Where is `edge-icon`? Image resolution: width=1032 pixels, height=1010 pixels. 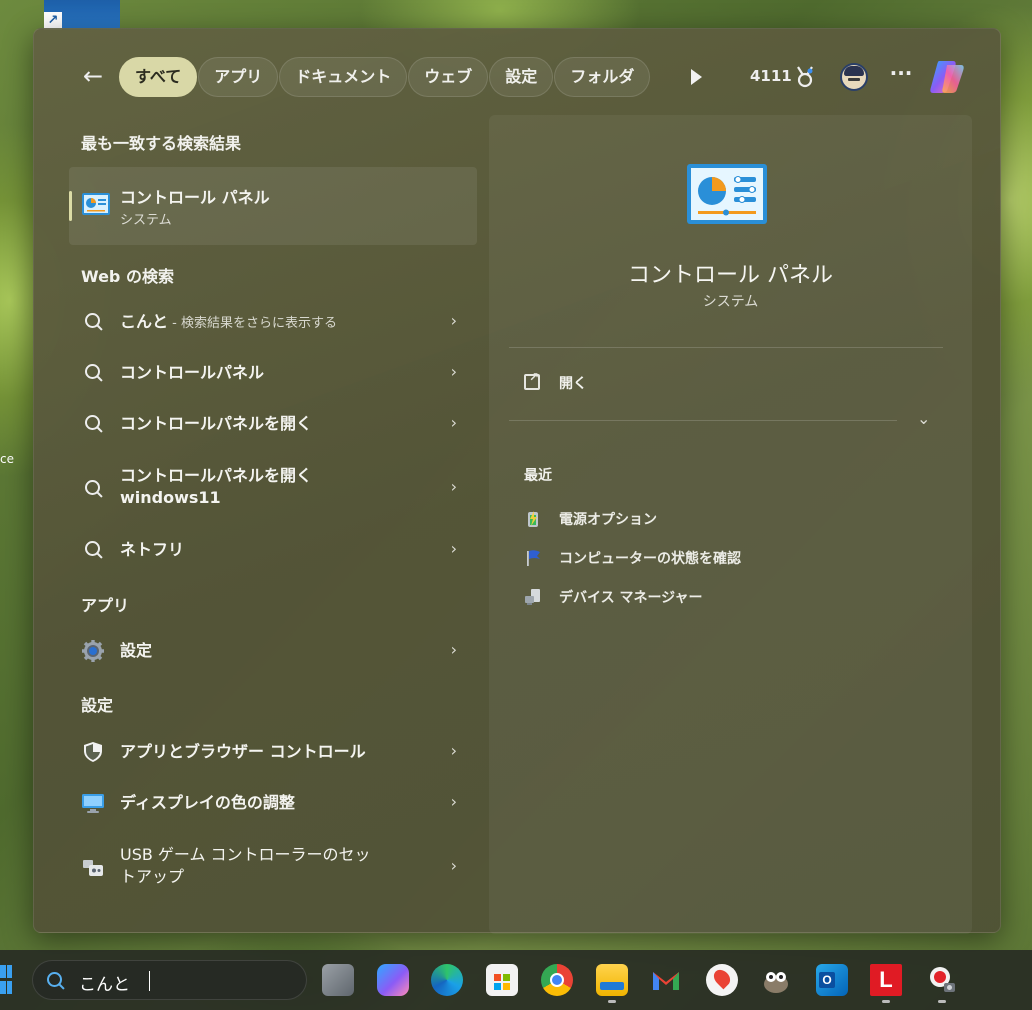 edge-icon is located at coordinates (447, 980).